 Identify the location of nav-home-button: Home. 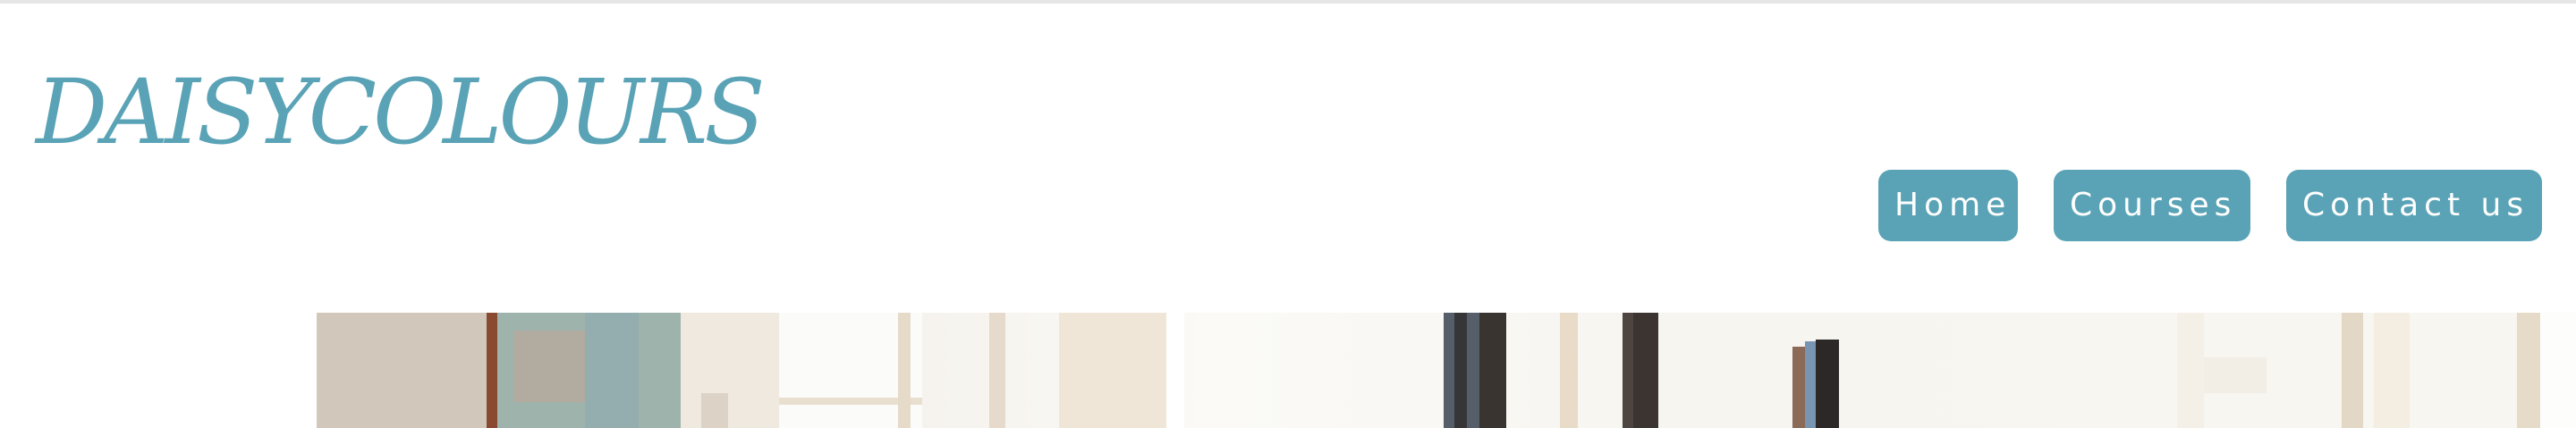
(1948, 205).